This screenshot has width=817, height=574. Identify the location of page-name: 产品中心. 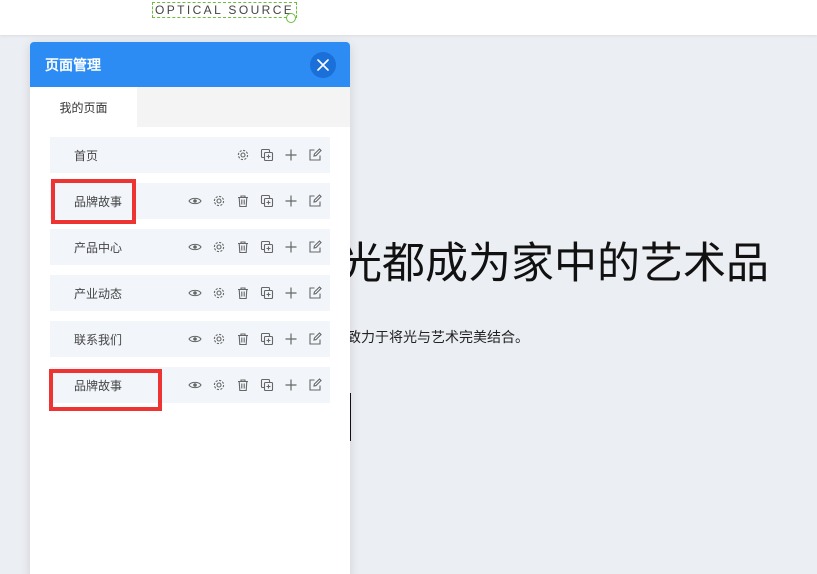
(98, 247).